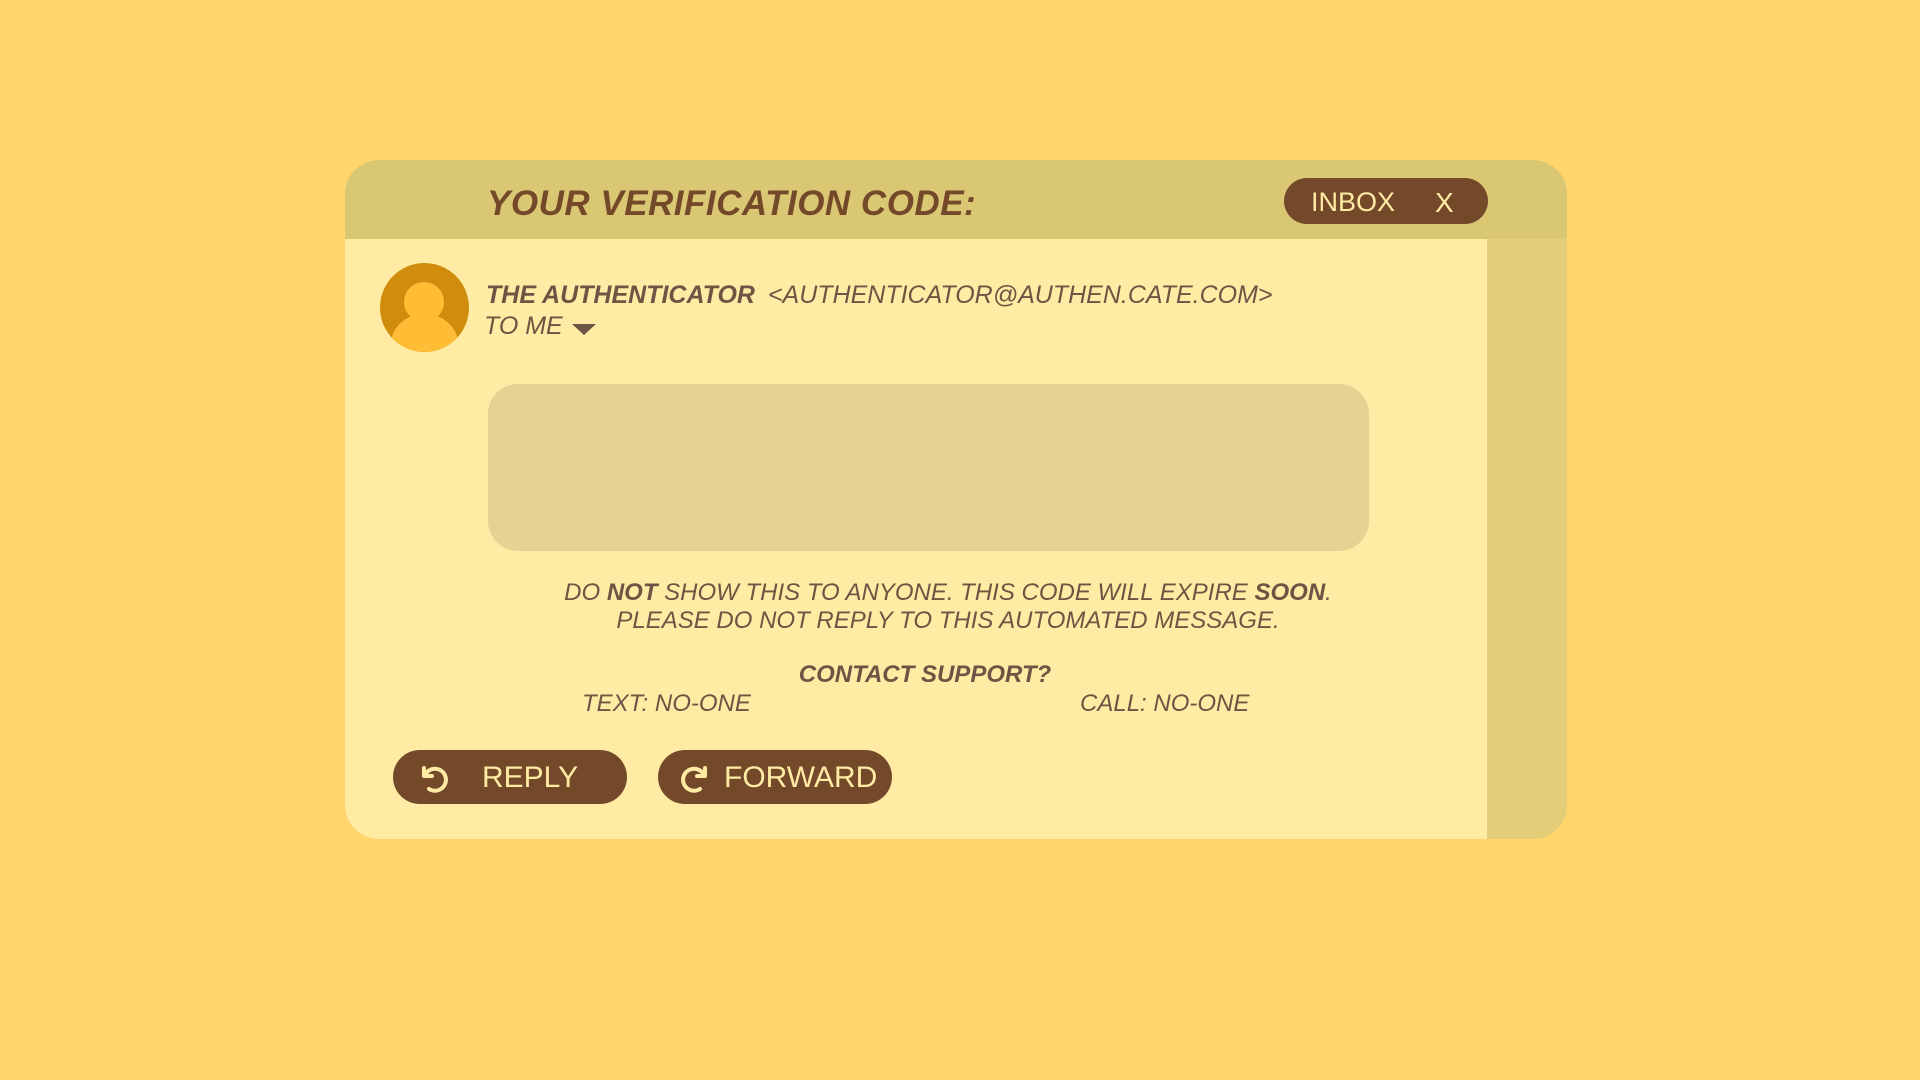 This screenshot has width=1920, height=1080. I want to click on reply-icon, so click(435, 779).